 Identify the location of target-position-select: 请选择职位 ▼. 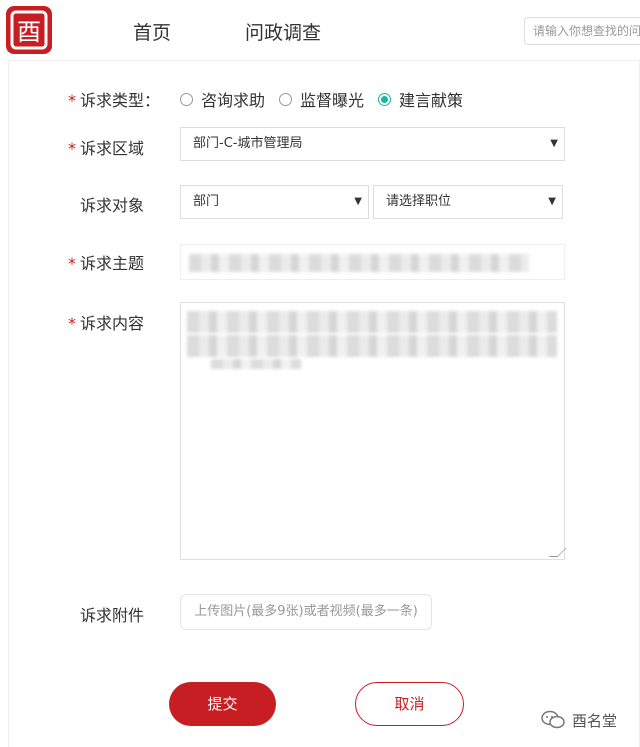
(468, 202).